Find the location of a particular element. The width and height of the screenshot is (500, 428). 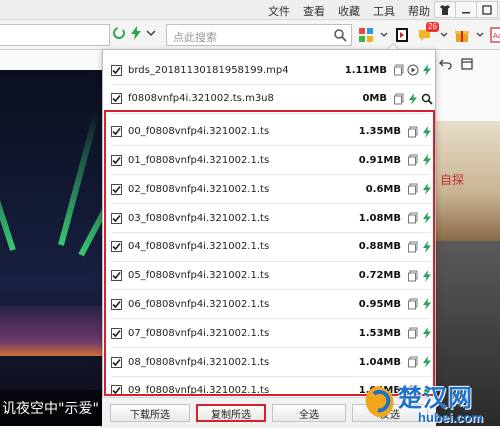

file-name: brds_20181130181958199.mp4 is located at coordinates (208, 70).